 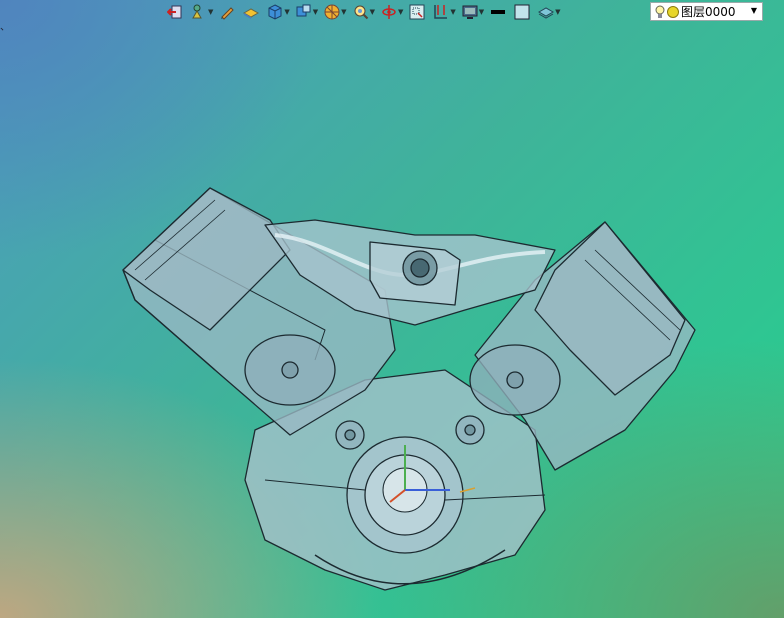 I want to click on zoom-area-button, so click(x=417, y=12).